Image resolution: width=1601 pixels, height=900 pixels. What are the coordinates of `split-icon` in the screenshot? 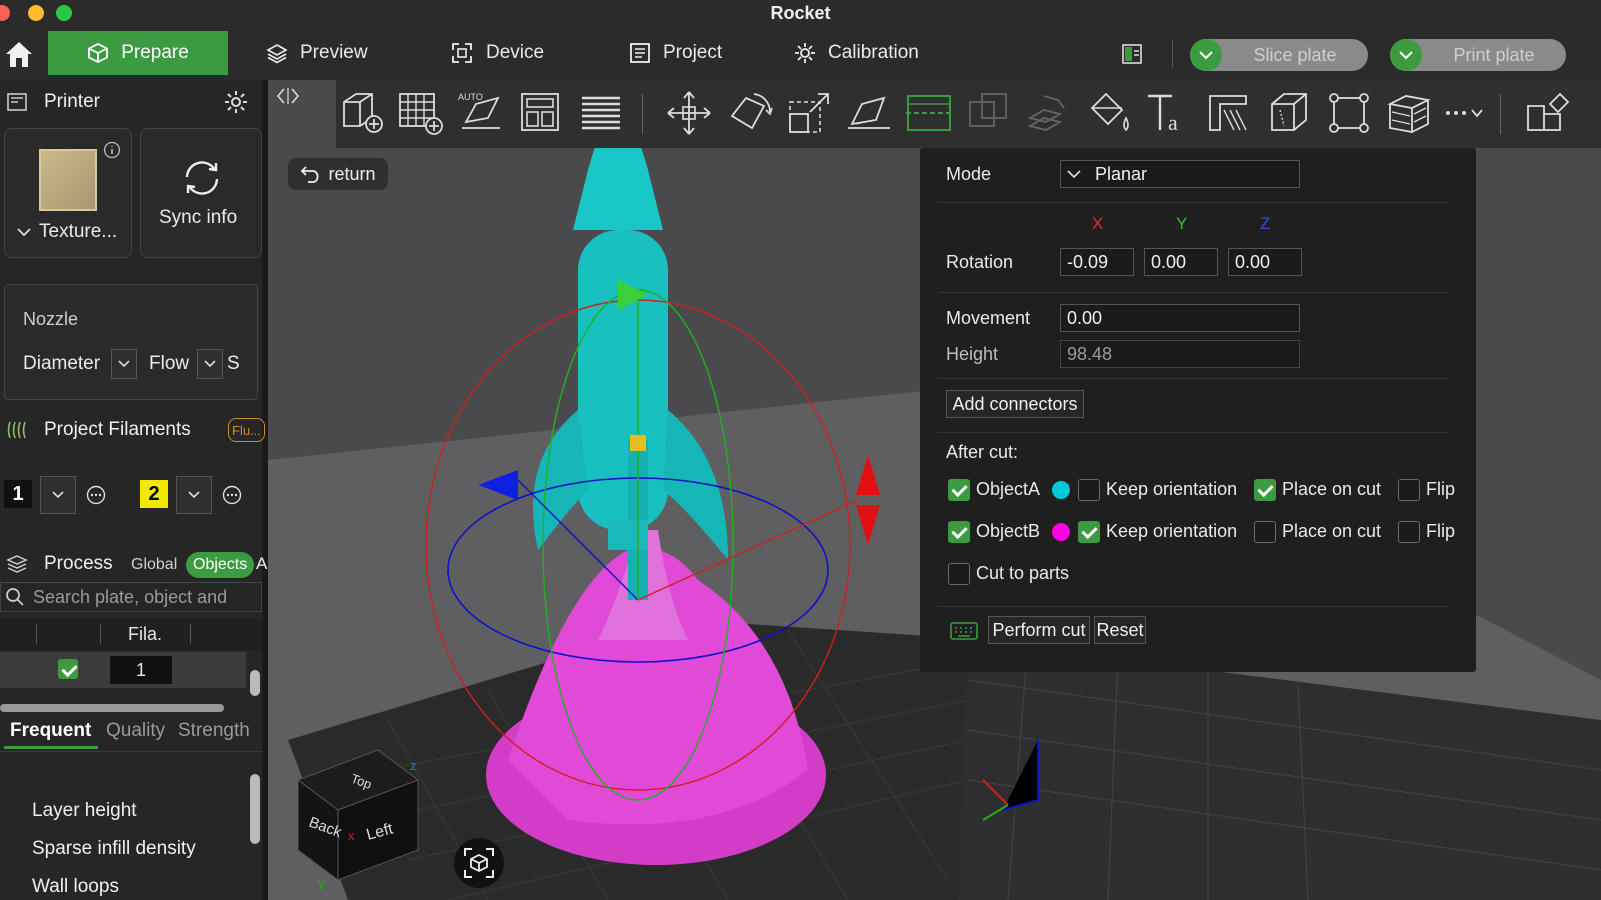 It's located at (1049, 113).